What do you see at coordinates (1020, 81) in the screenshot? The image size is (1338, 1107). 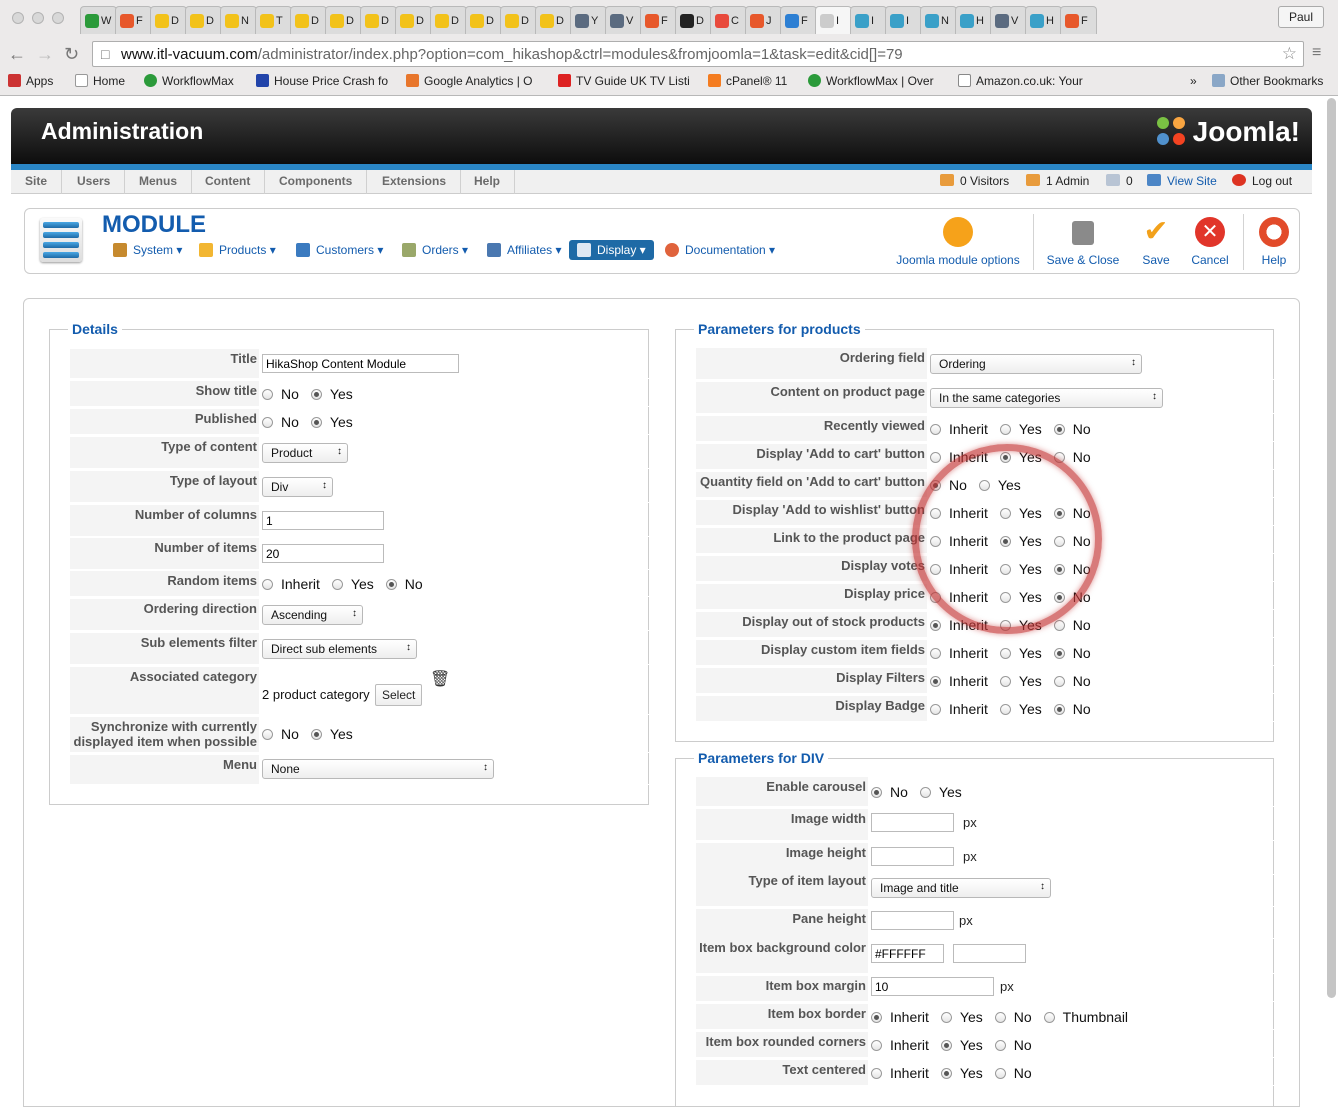 I see `bookmark-amazon: Amazon.co.uk: Your` at bounding box center [1020, 81].